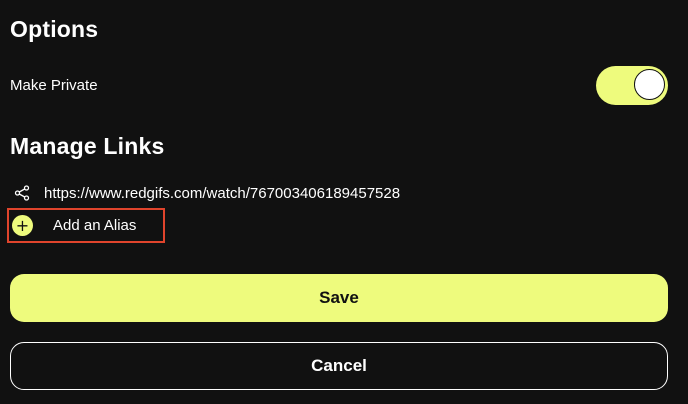 The width and height of the screenshot is (688, 404). I want to click on options-heading: Options, so click(54, 29).